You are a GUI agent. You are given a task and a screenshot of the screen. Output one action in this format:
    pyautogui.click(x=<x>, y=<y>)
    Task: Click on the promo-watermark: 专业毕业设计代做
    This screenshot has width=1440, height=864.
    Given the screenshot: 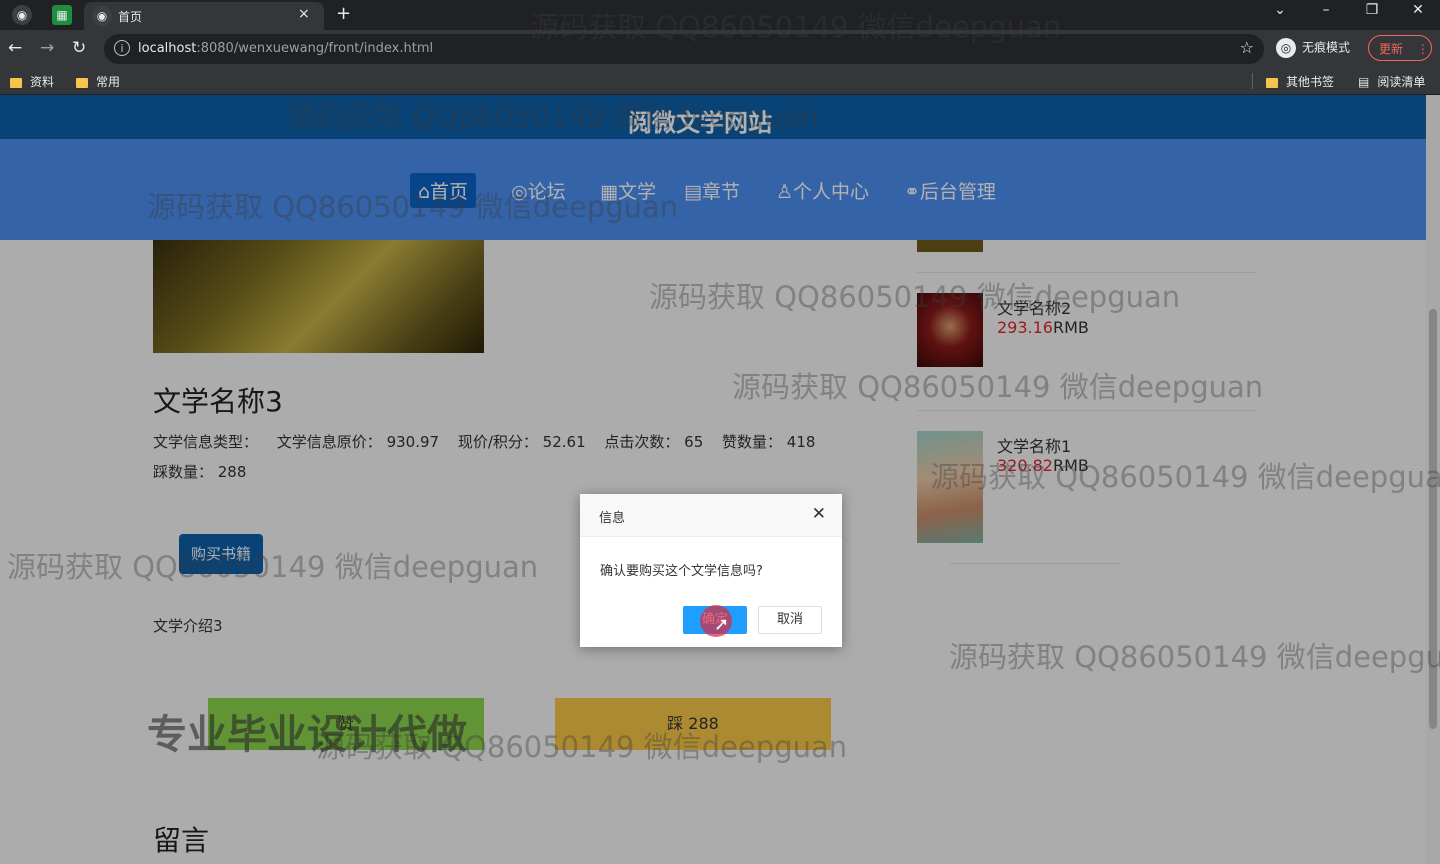 What is the action you would take?
    pyautogui.click(x=307, y=735)
    